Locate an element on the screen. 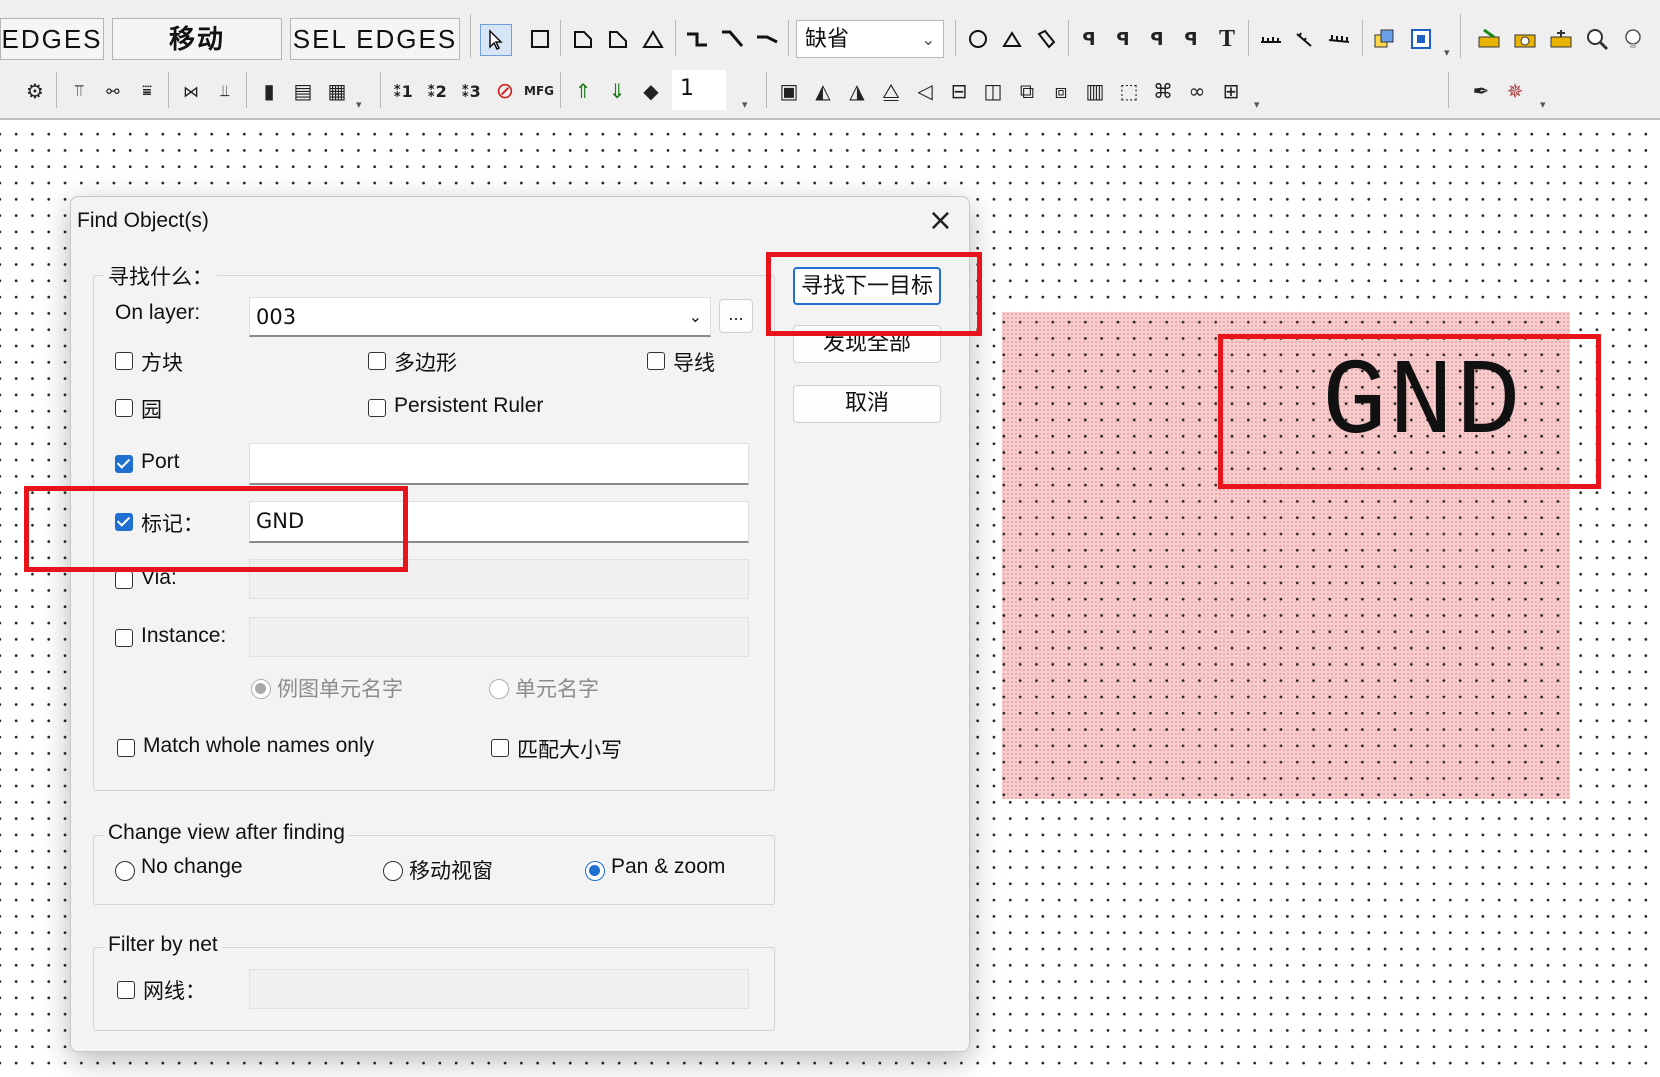  group-icon: ⌘ is located at coordinates (1163, 91).